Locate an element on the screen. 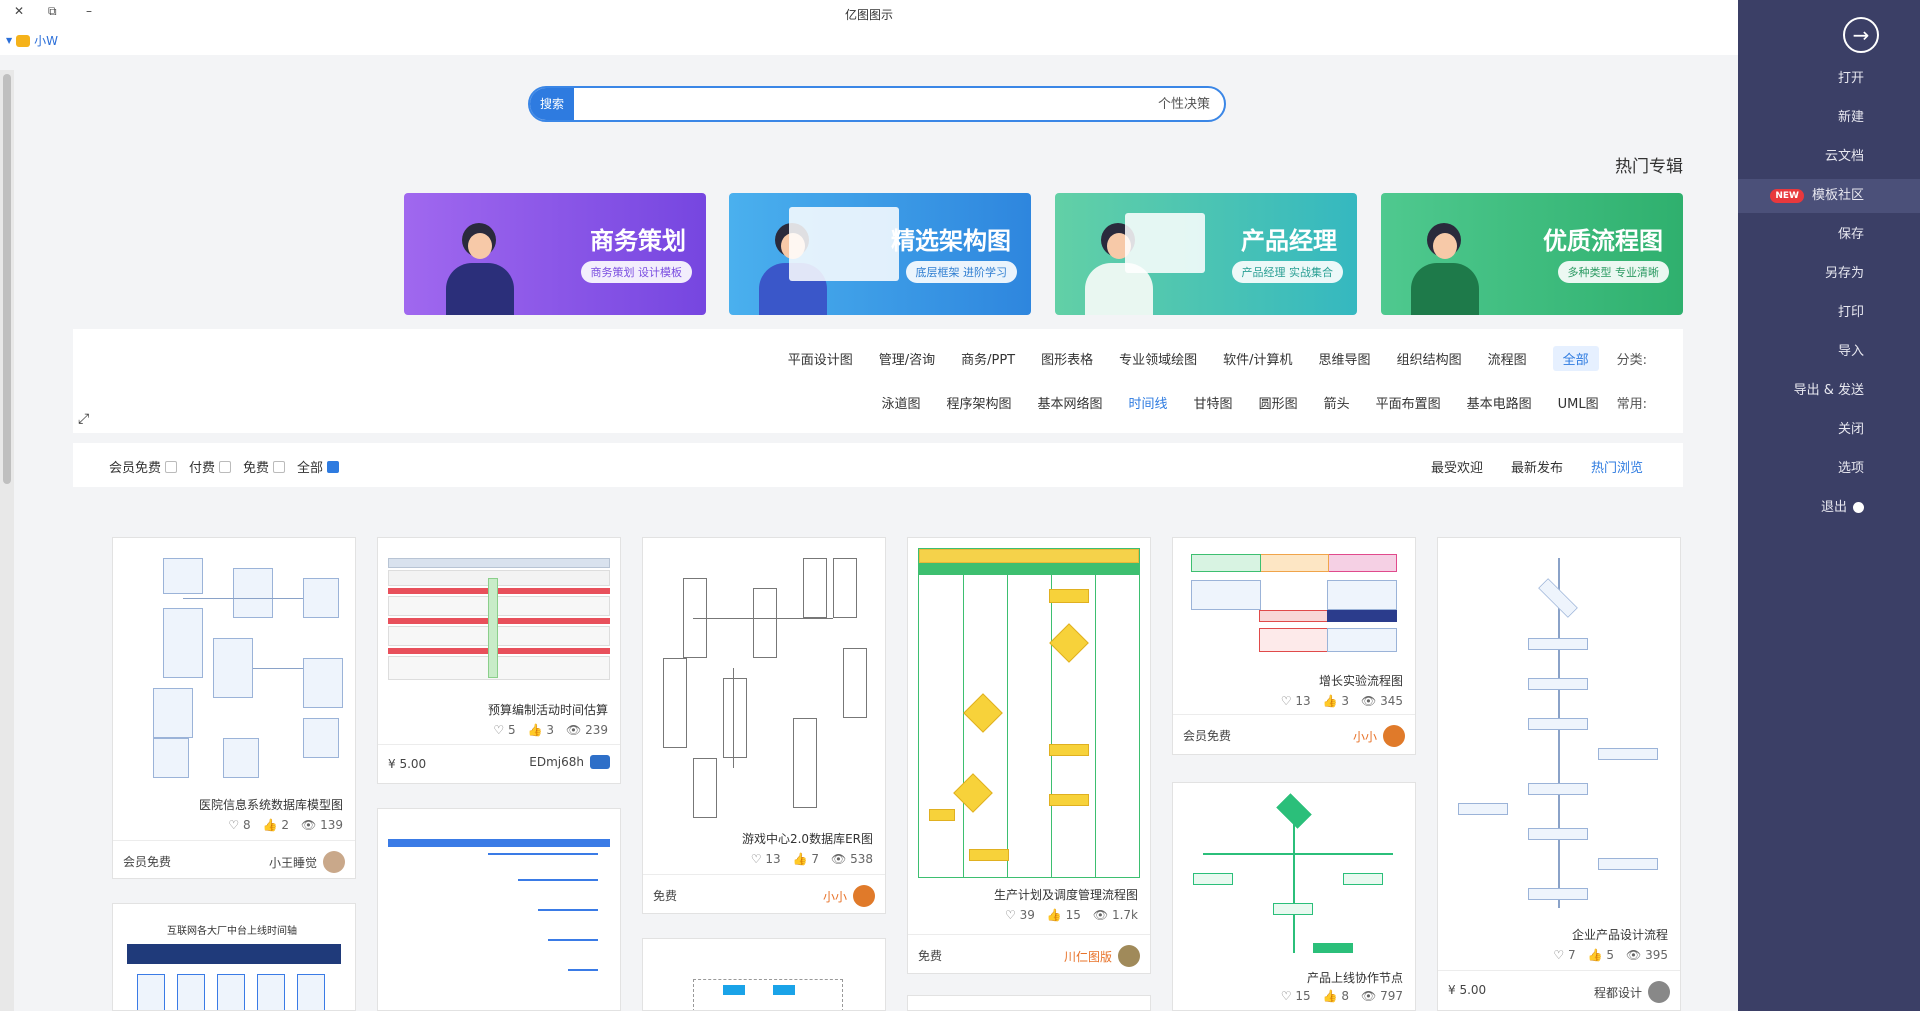 This screenshot has width=1920, height=1011. category-all: 全部 is located at coordinates (1575, 358).